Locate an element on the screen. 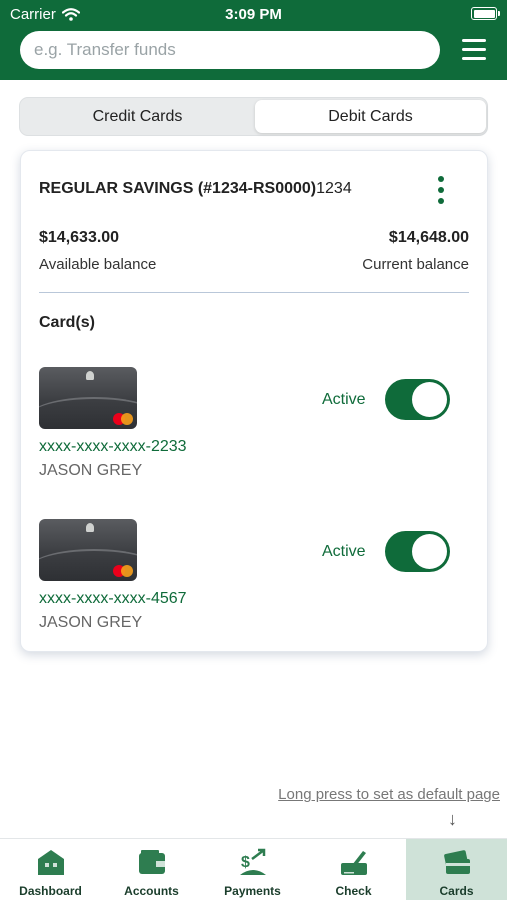  tab-label: Check is located at coordinates (353, 891).